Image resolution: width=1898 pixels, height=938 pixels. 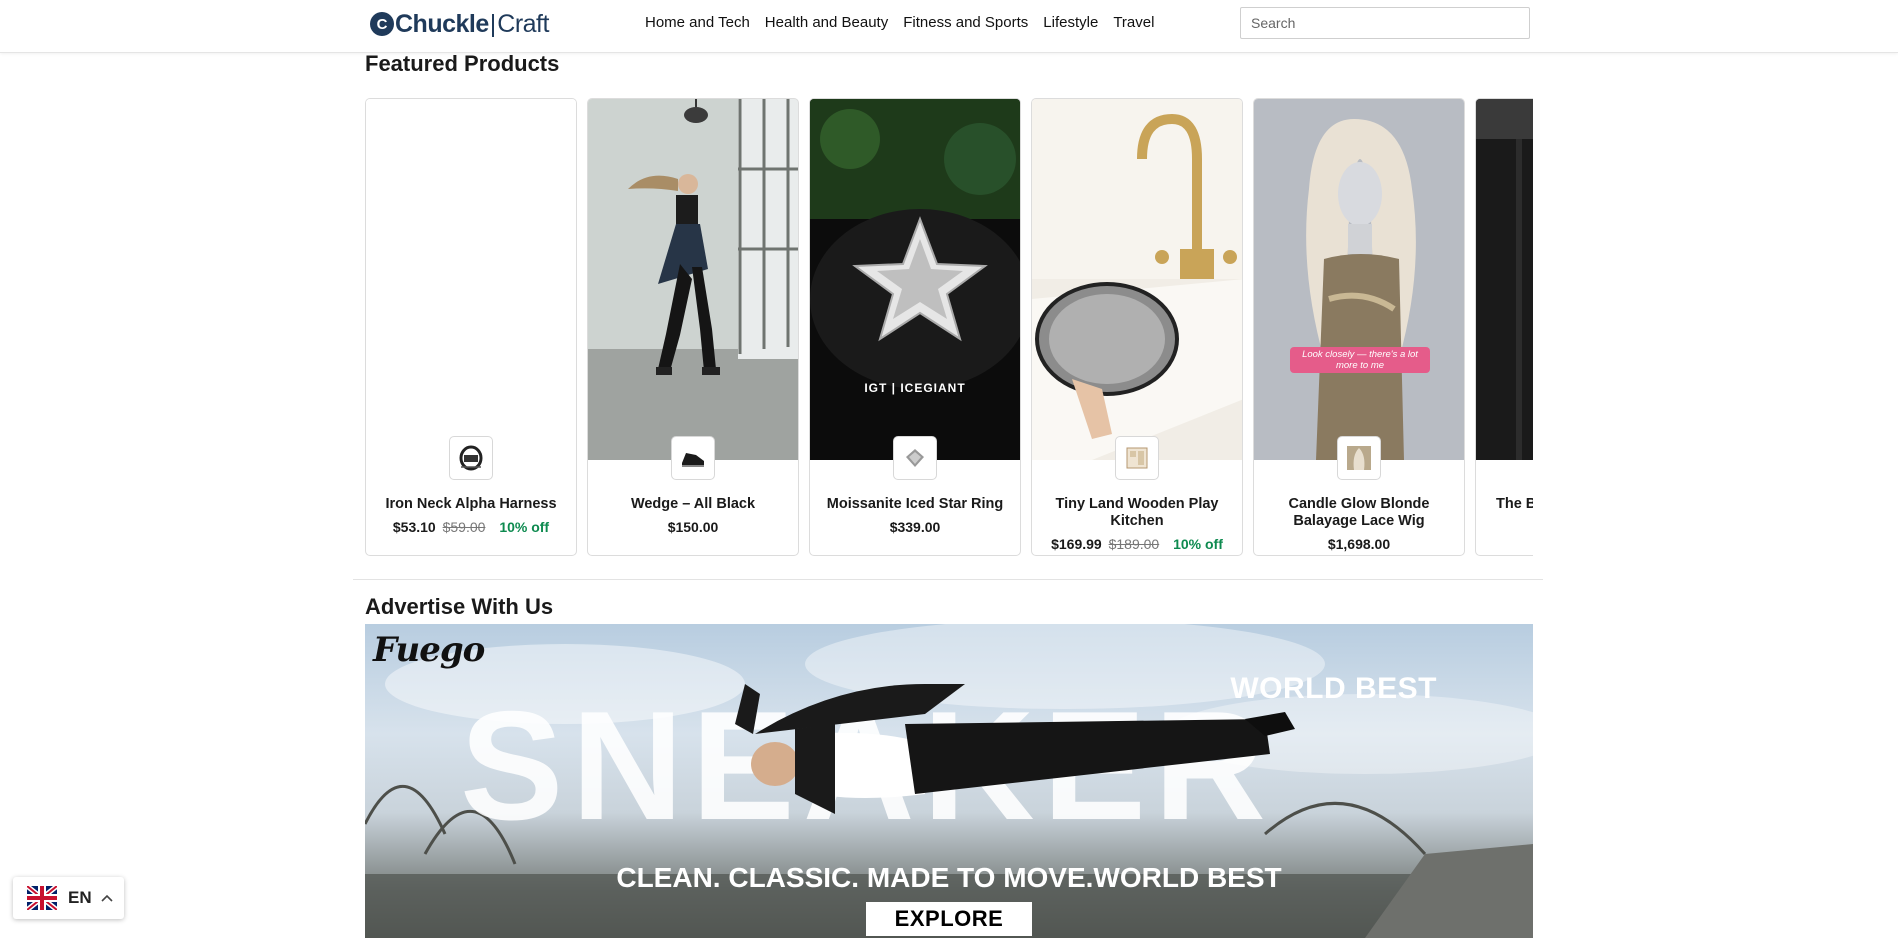 What do you see at coordinates (462, 63) in the screenshot?
I see `featured-products-title: Featured Products` at bounding box center [462, 63].